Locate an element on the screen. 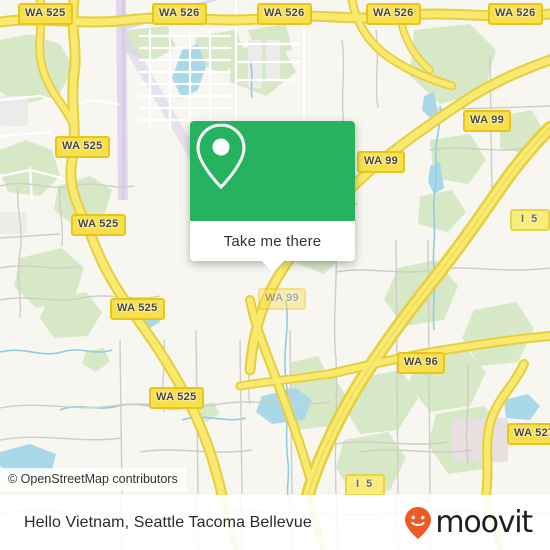  destination-popup-card: Take me there is located at coordinates (272, 197).